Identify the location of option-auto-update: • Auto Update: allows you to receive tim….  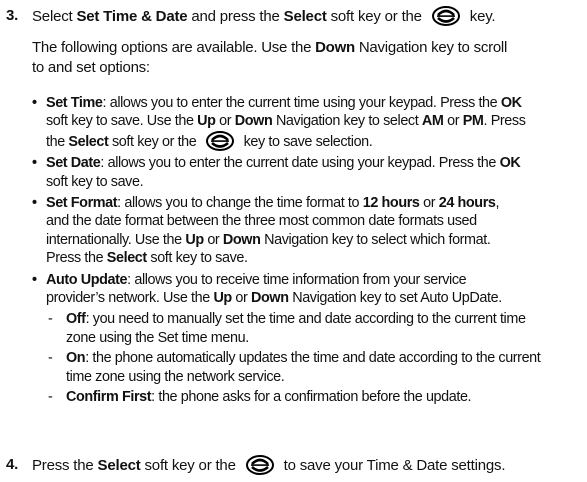
(267, 289).